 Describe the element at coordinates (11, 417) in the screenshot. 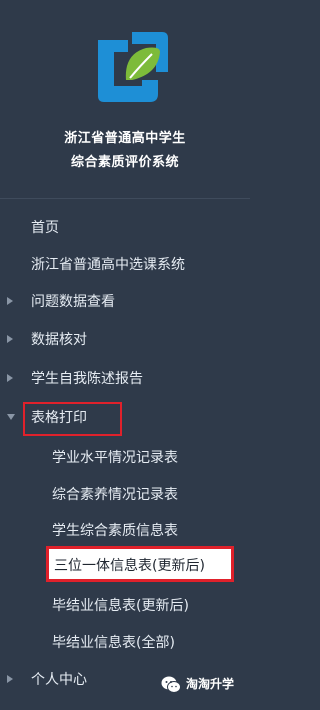

I see `caret-down-icon` at that location.